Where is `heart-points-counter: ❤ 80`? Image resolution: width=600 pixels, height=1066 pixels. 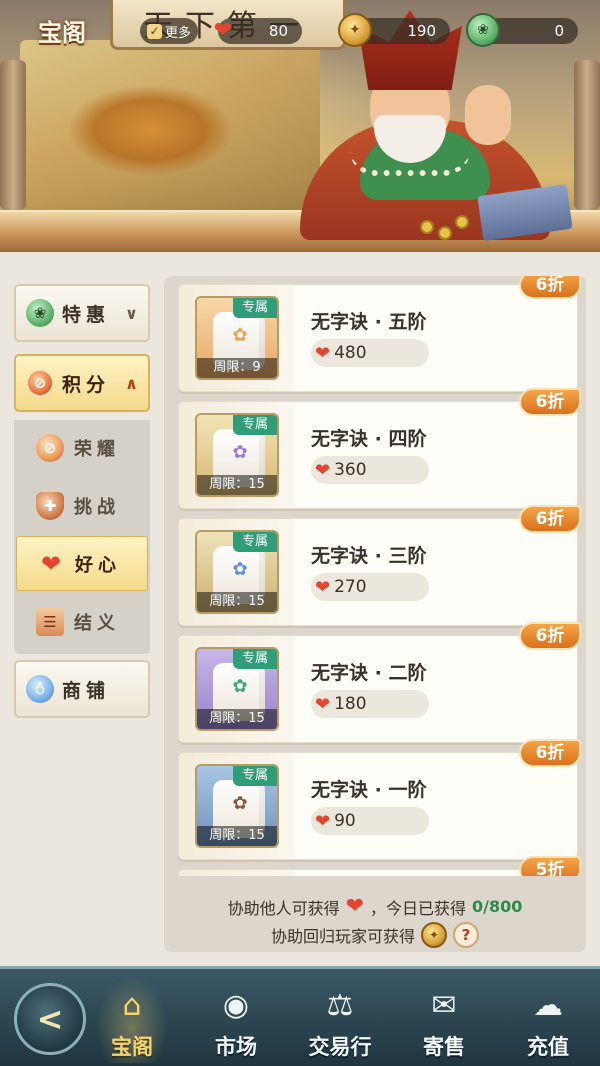 heart-points-counter: ❤ 80 is located at coordinates (258, 31).